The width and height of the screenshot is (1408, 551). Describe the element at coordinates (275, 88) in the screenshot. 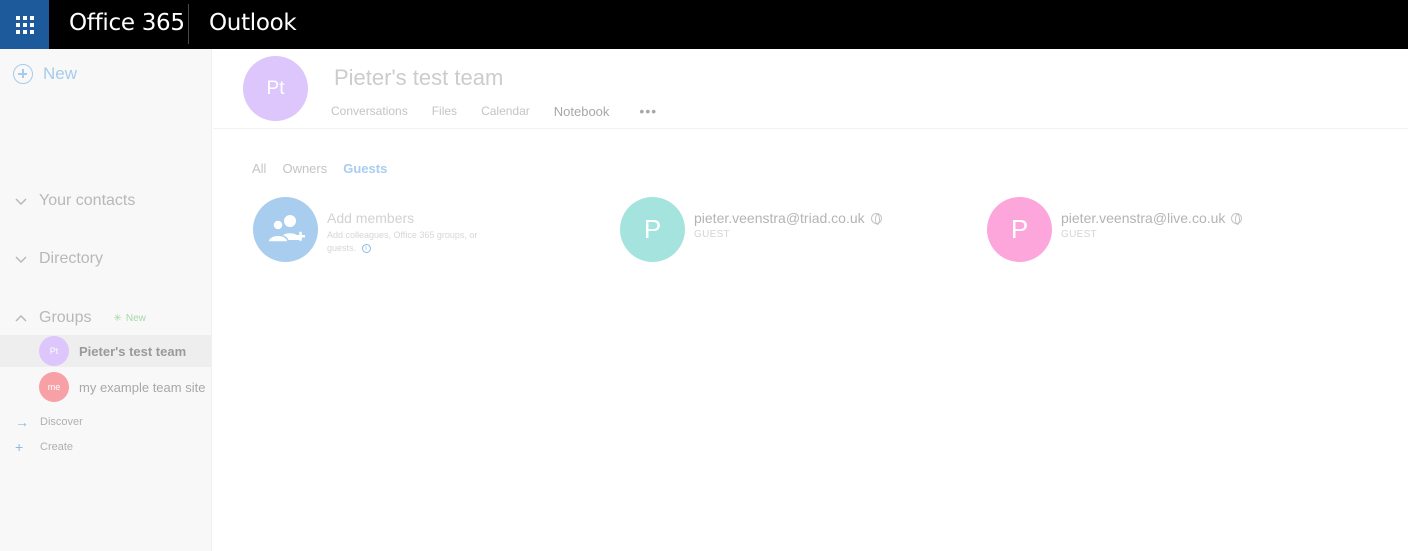

I see `team-avatar: Pt` at that location.